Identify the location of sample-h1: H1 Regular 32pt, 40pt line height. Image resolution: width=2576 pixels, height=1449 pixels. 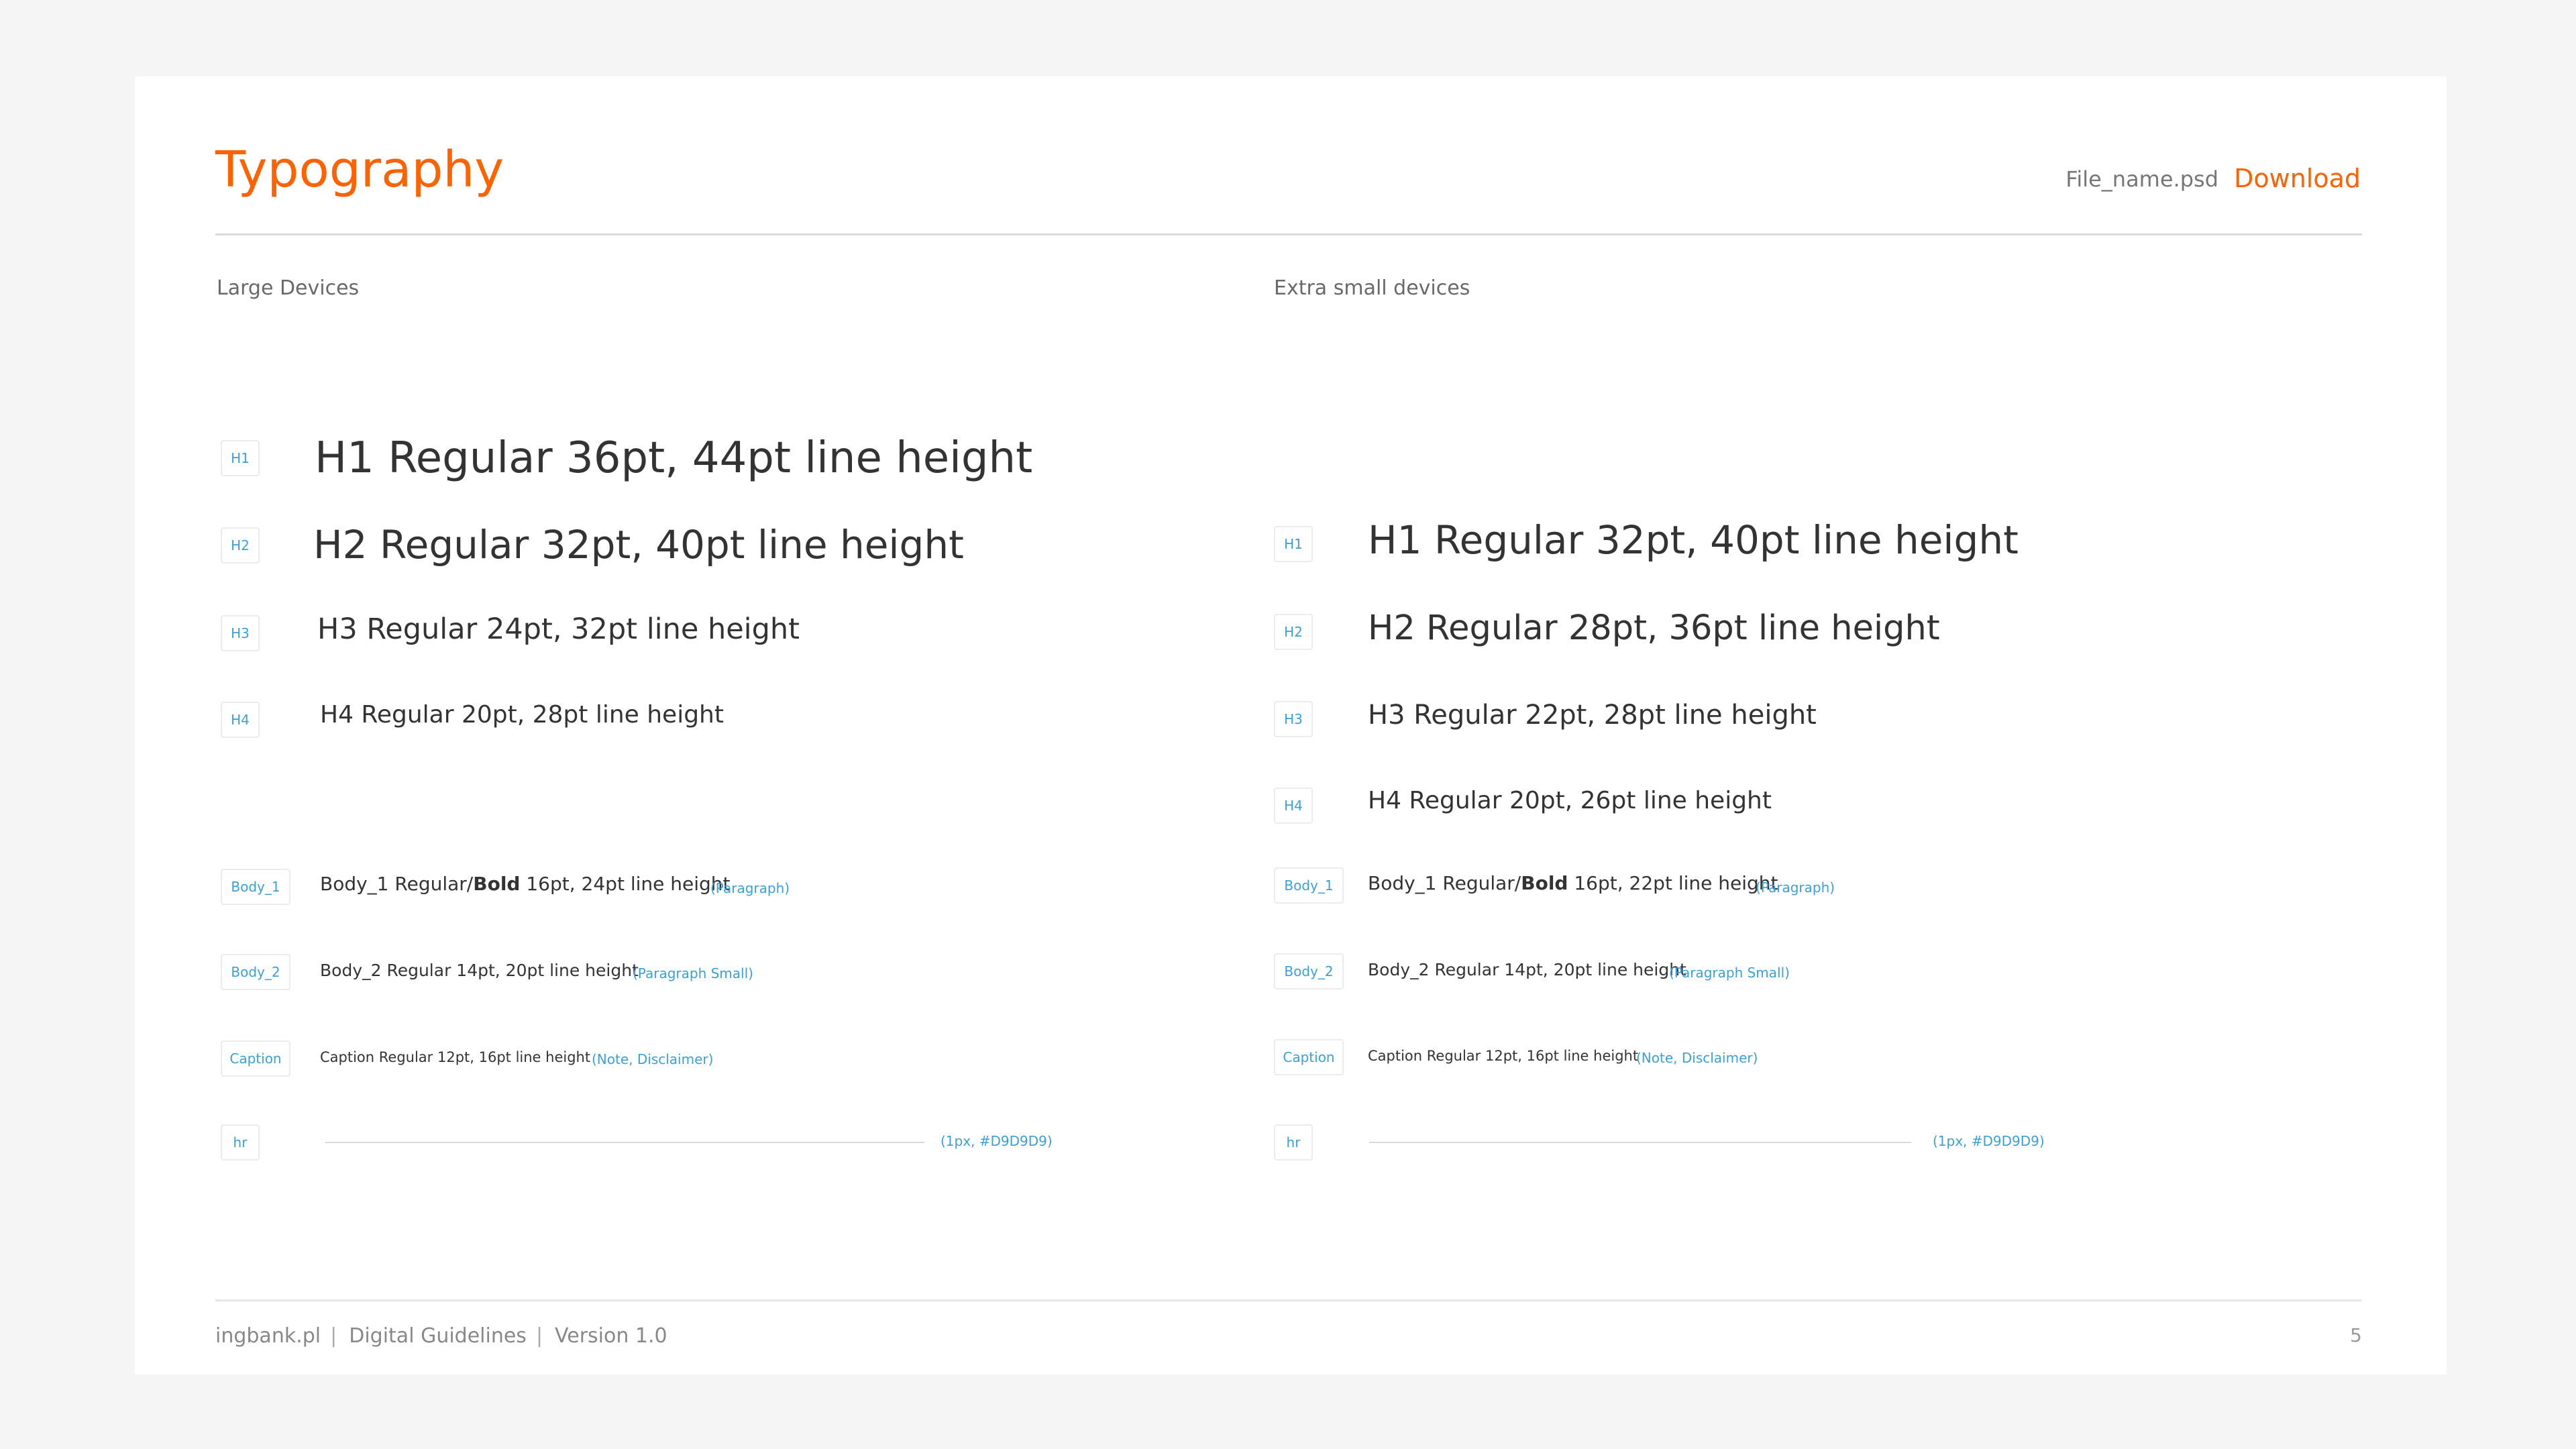
(1693, 540).